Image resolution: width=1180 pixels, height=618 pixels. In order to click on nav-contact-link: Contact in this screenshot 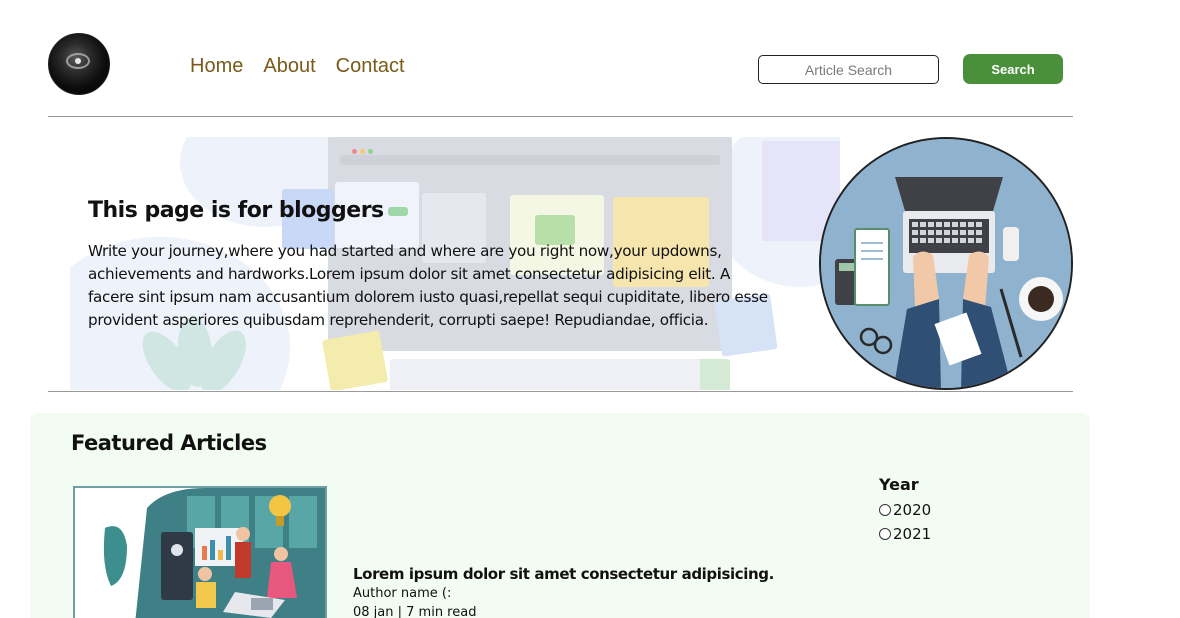, I will do `click(370, 66)`.